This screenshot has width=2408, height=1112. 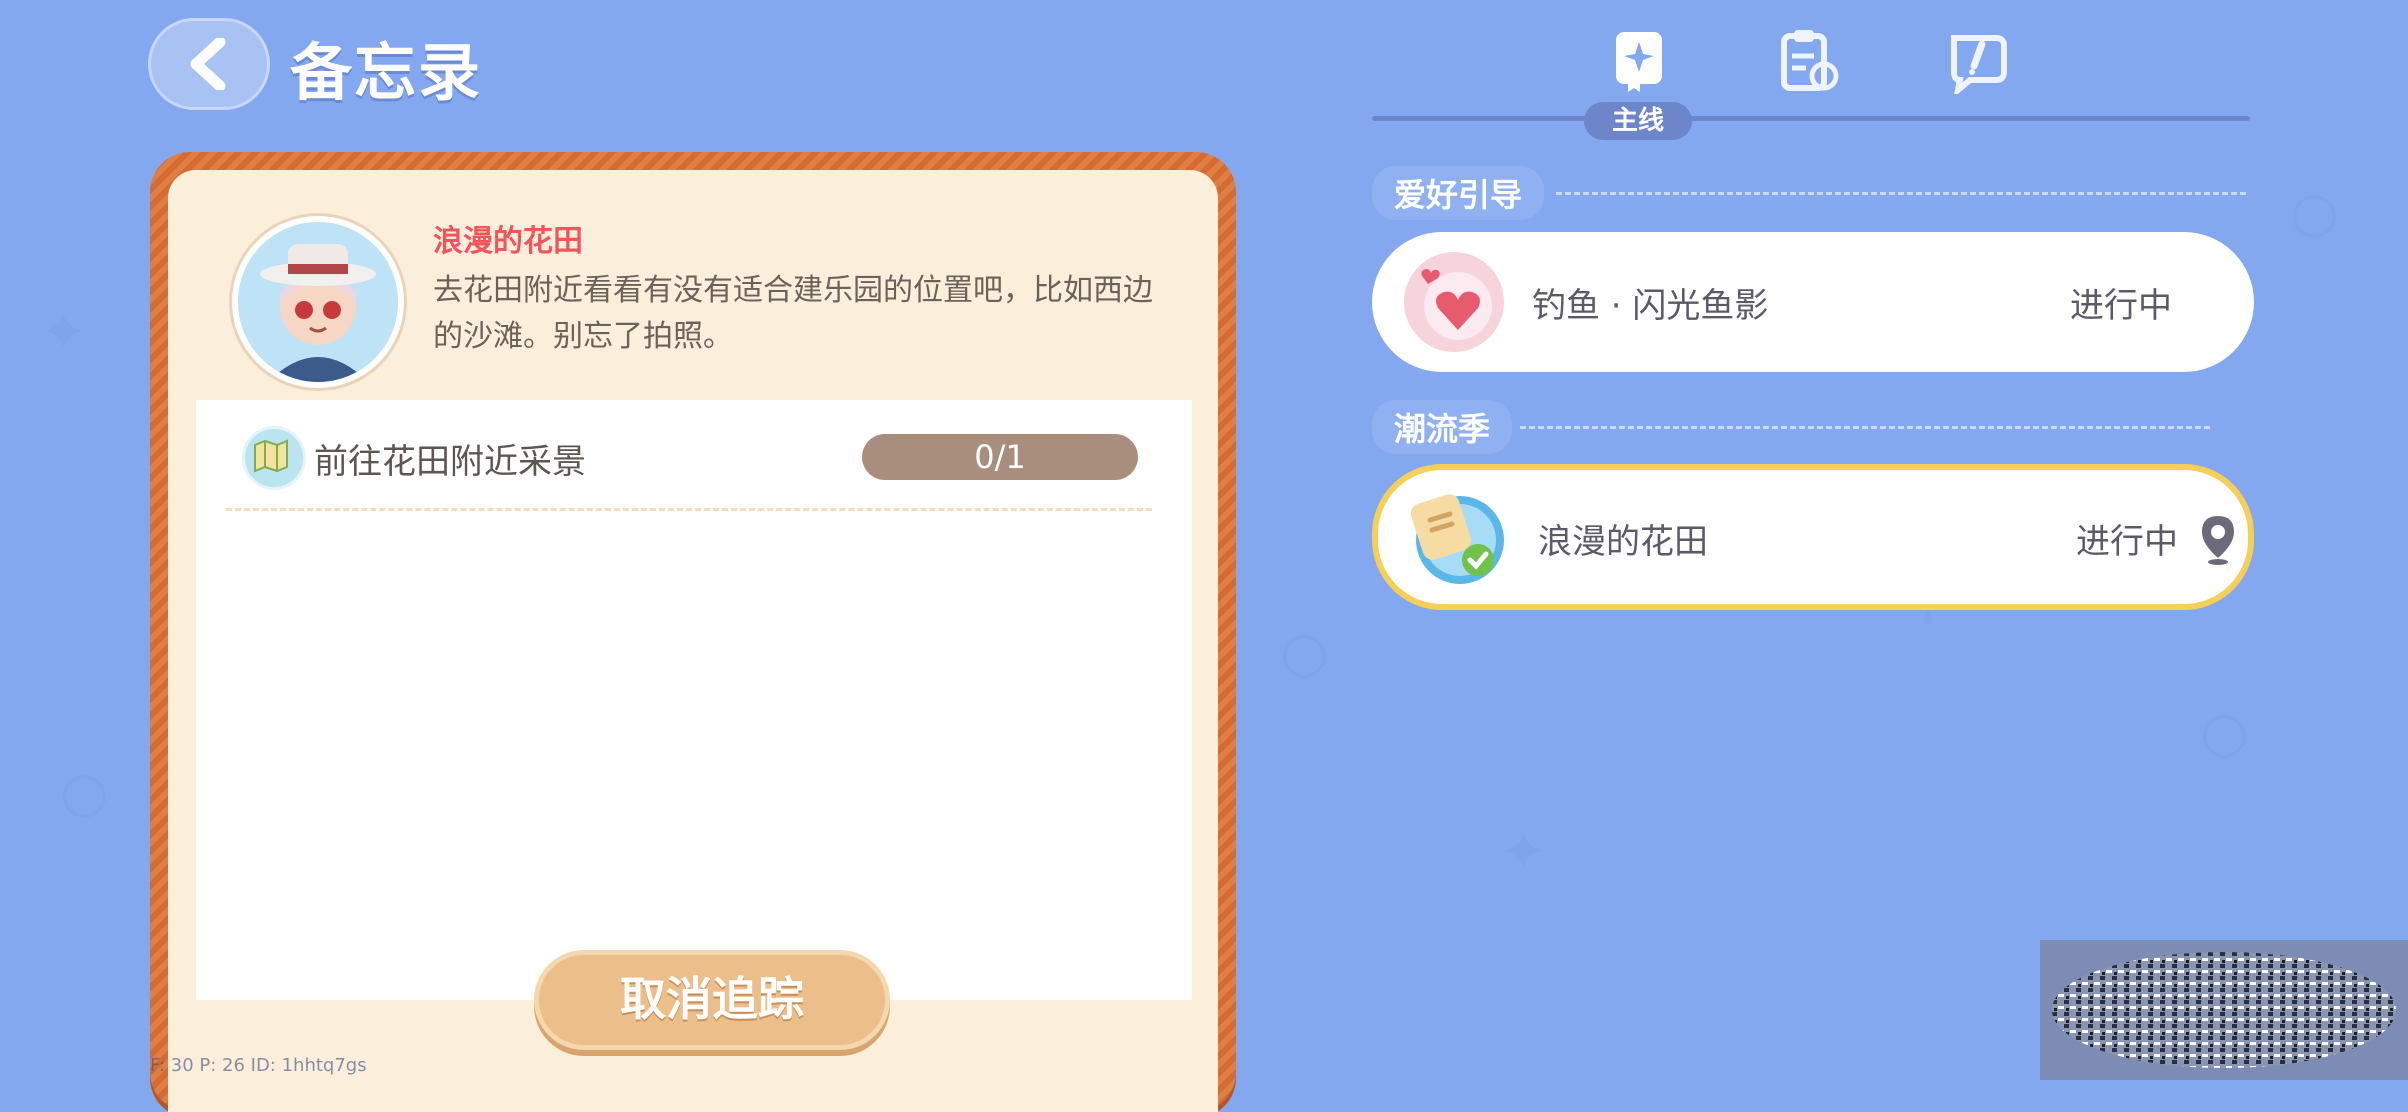 I want to click on back-button, so click(x=209, y=64).